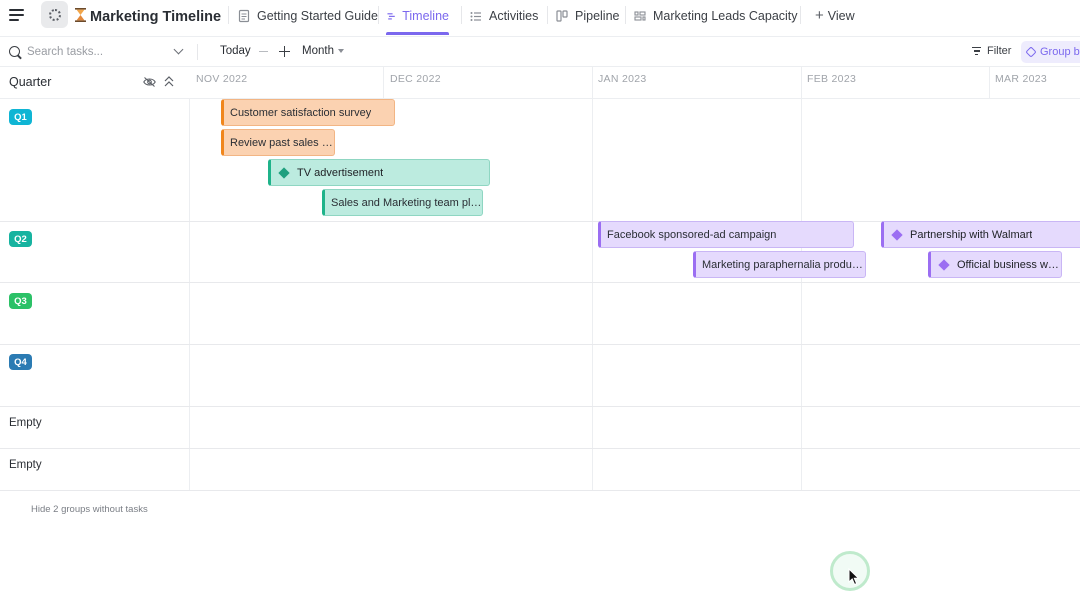  Describe the element at coordinates (20, 239) in the screenshot. I see `group-badge-q2: Q2` at that location.